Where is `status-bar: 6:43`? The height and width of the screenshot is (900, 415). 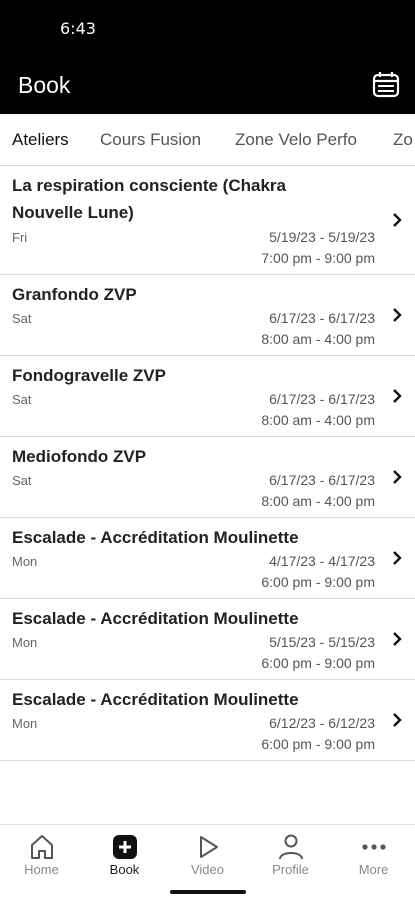 status-bar: 6:43 is located at coordinates (207, 29).